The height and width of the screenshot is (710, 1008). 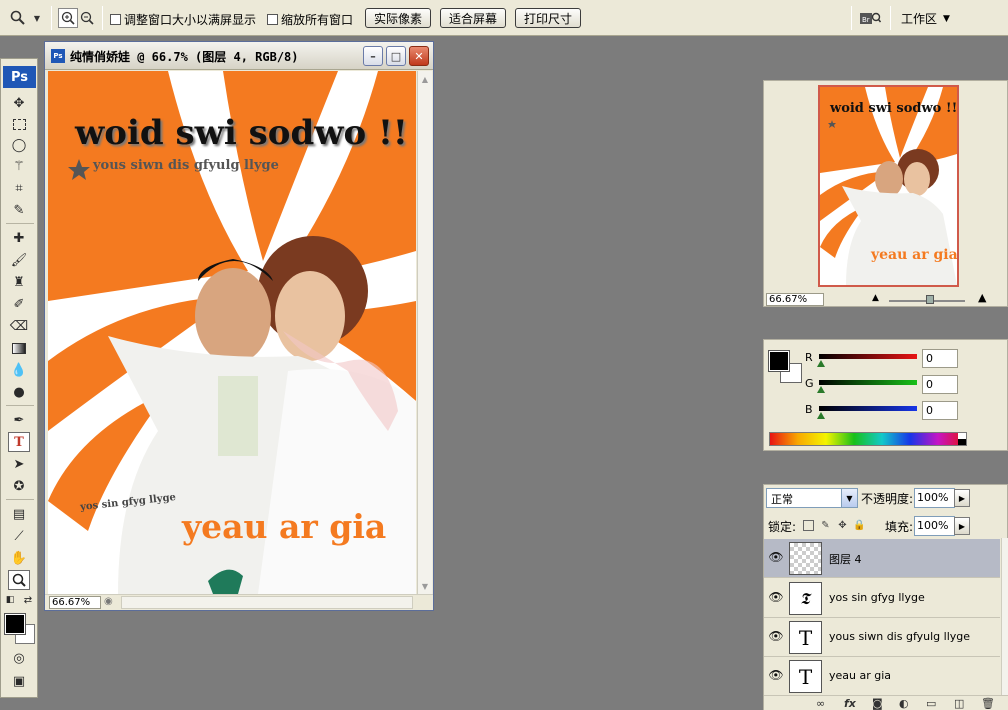 I want to click on red-slider-handle, so click(x=821, y=363).